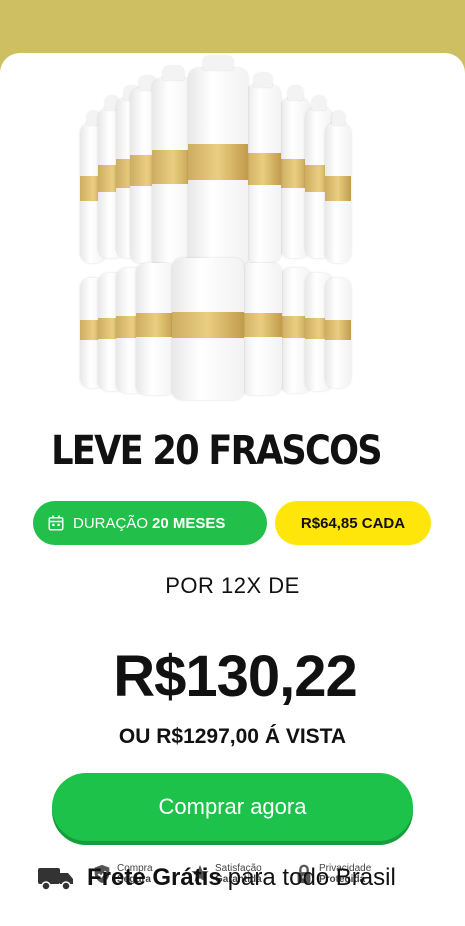 This screenshot has width=465, height=926. I want to click on unit-price-badge: R$64,85 CADA, so click(353, 523).